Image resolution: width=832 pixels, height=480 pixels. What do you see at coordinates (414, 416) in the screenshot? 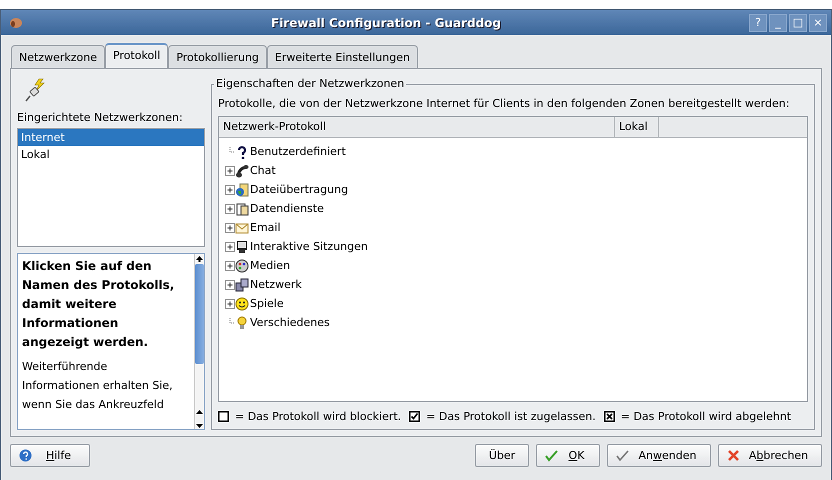
I see `checked-checkbox-icon` at bounding box center [414, 416].